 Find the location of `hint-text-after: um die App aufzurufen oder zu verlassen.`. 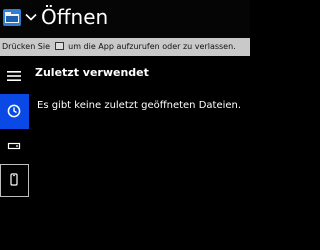

hint-text-after: um die App aufzurufen oder zu verlassen. is located at coordinates (152, 46).